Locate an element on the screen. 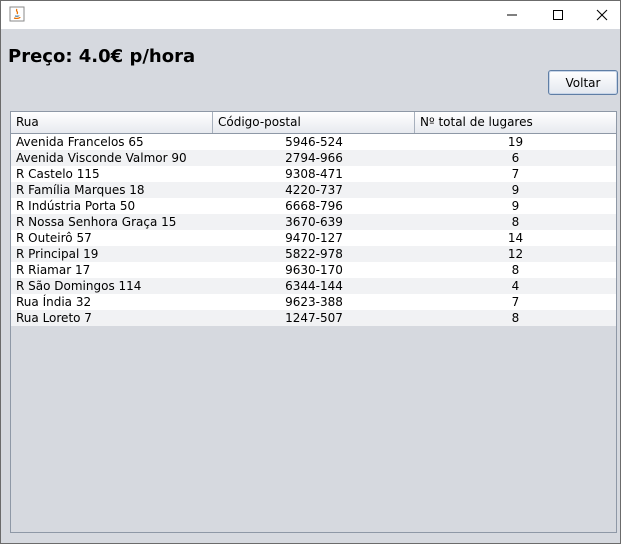  back-button: Voltar is located at coordinates (583, 82).